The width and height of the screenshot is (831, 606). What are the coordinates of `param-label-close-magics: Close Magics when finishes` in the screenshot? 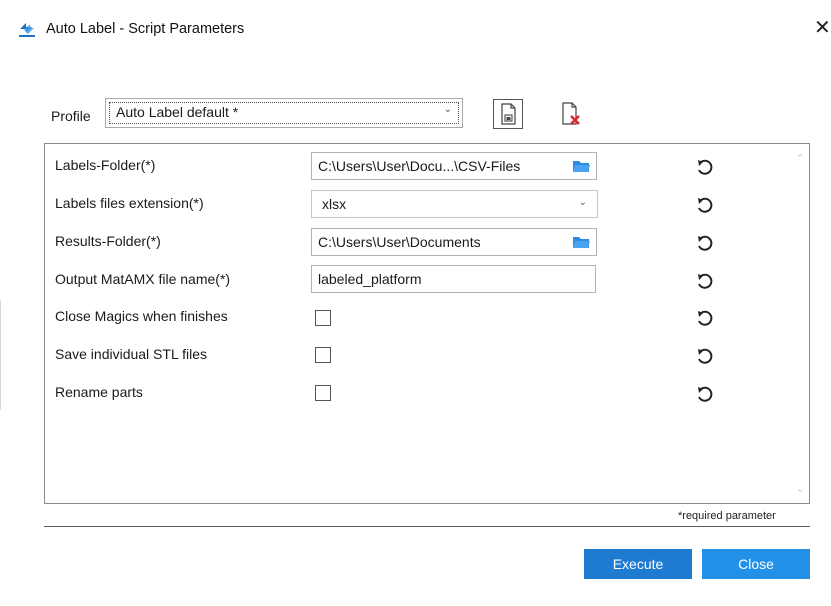 It's located at (141, 316).